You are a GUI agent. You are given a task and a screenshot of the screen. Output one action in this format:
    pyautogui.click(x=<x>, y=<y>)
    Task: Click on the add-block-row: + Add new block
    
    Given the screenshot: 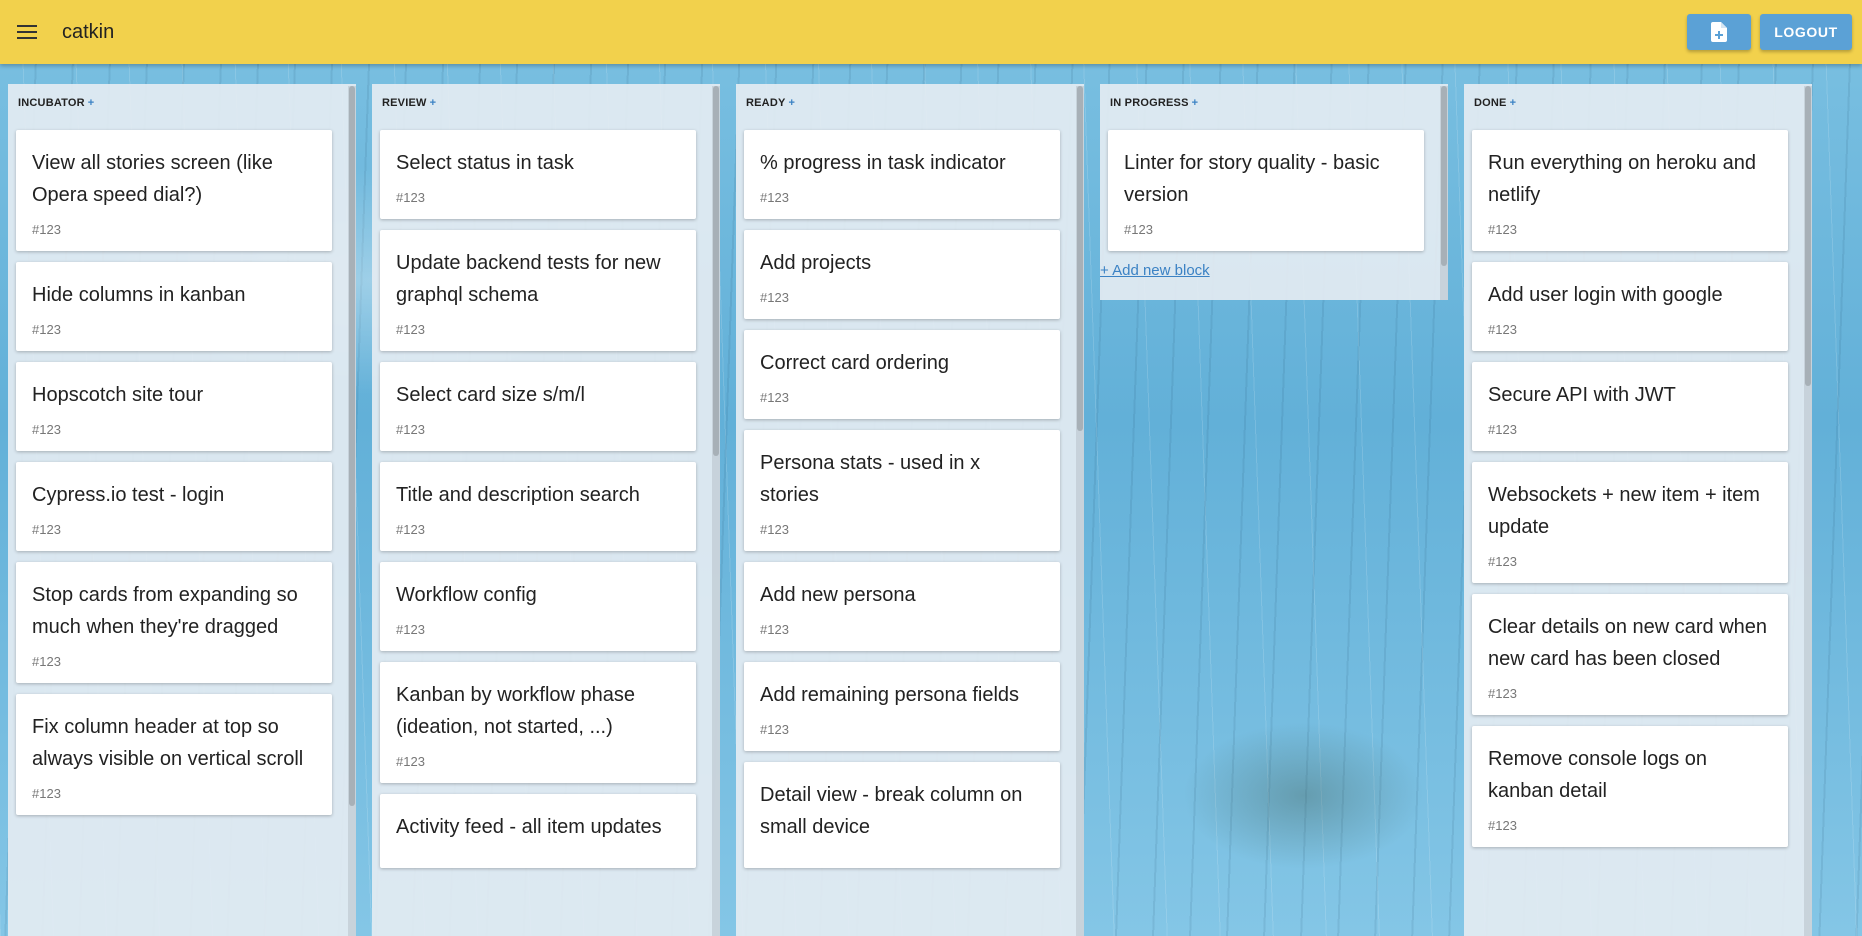 What is the action you would take?
    pyautogui.click(x=1274, y=271)
    